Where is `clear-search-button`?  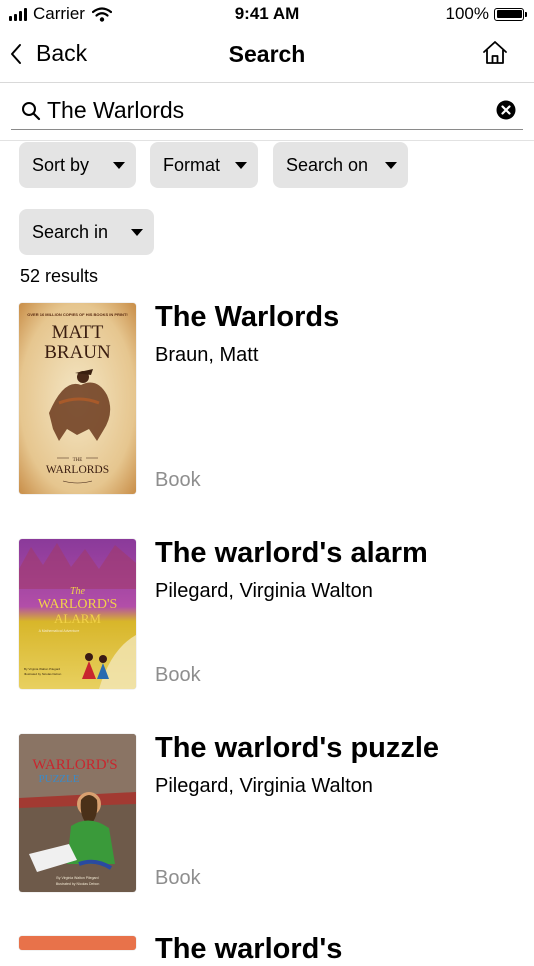 clear-search-button is located at coordinates (506, 112).